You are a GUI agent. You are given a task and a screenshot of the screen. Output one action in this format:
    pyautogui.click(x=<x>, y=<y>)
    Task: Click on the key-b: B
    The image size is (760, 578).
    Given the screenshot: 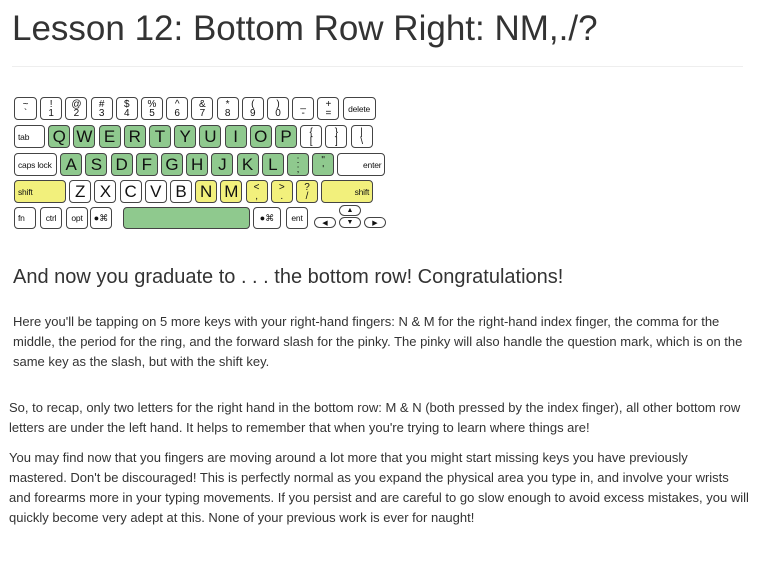 What is the action you would take?
    pyautogui.click(x=181, y=191)
    